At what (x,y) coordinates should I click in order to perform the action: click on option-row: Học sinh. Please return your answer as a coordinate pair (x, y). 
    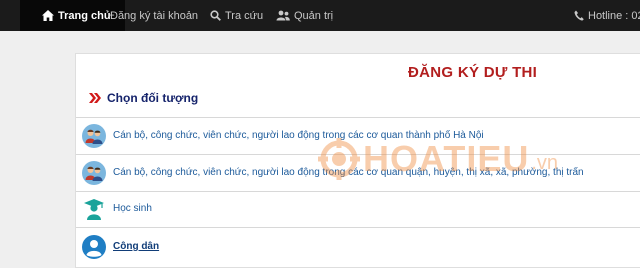
    Looking at the image, I should click on (358, 209).